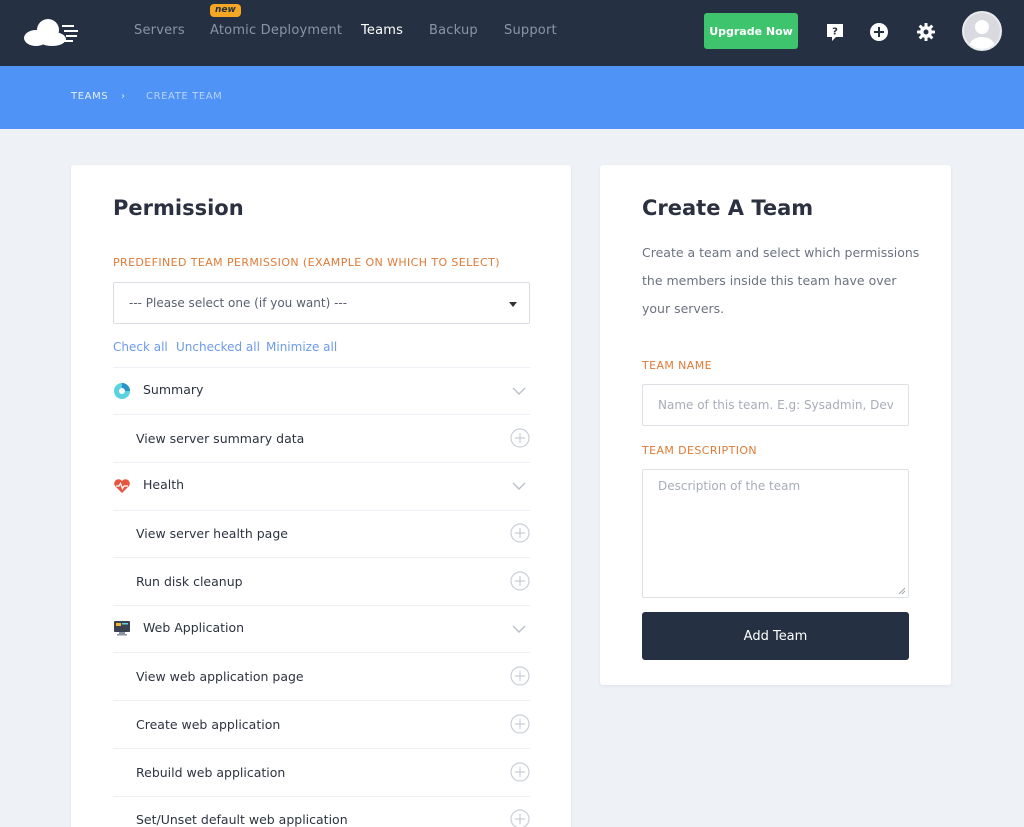 This screenshot has width=1024, height=827. Describe the element at coordinates (276, 30) in the screenshot. I see `nav-atomic-deployment: Atomic Deployment` at that location.